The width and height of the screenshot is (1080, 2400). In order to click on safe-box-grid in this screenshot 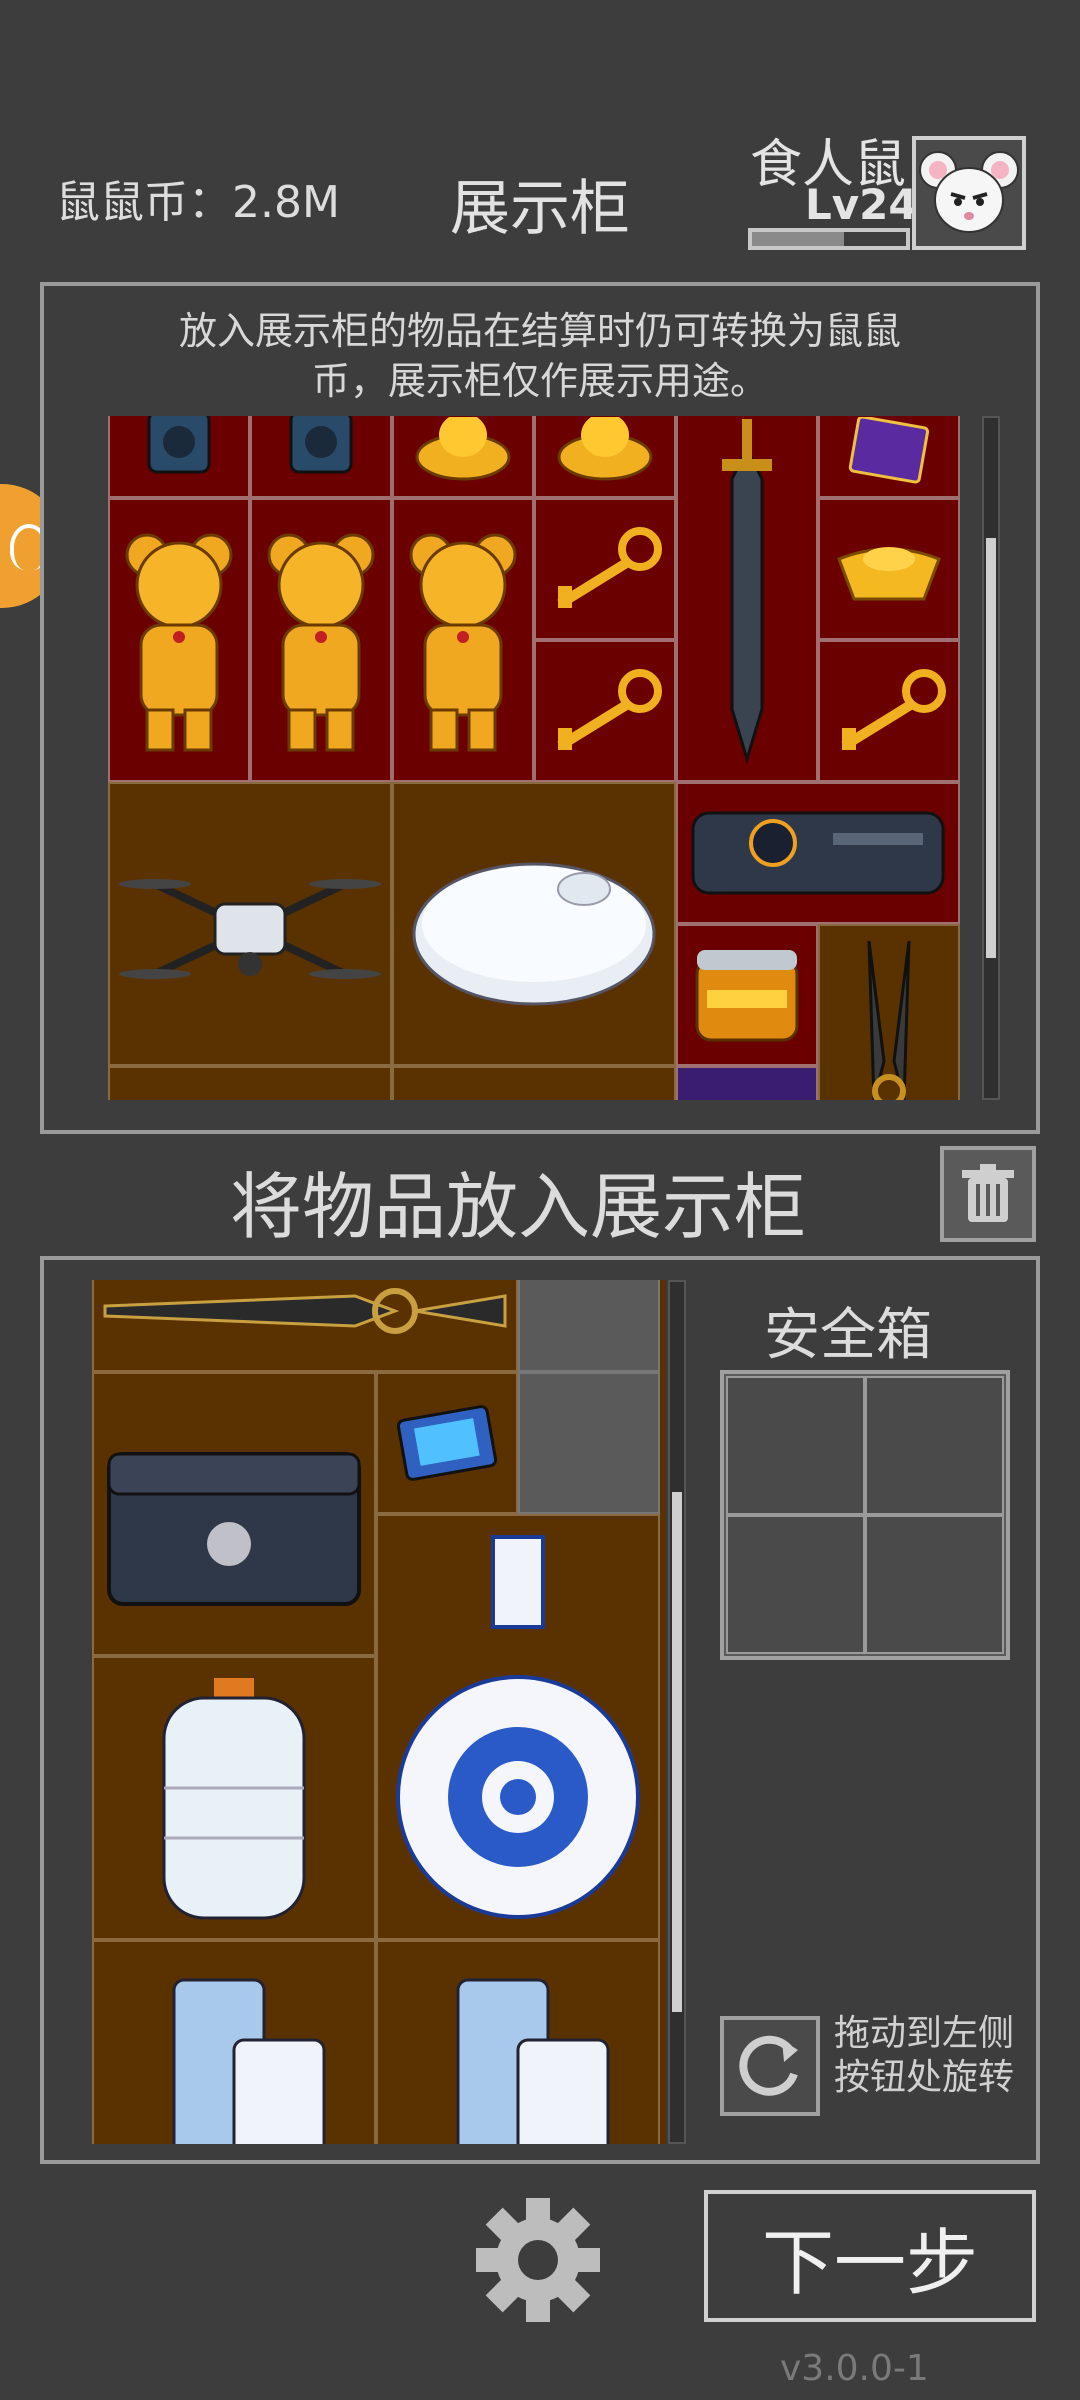, I will do `click(865, 1515)`.